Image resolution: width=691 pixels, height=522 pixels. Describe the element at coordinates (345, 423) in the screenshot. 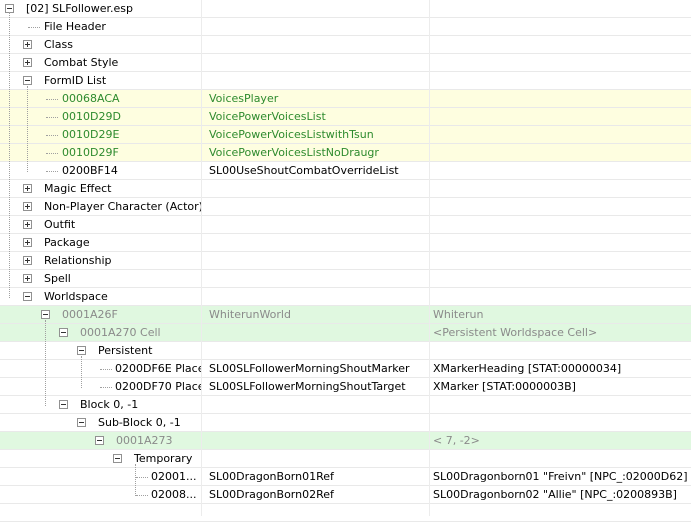

I see `tree-node-subblock: Sub-Block 0, -1` at that location.